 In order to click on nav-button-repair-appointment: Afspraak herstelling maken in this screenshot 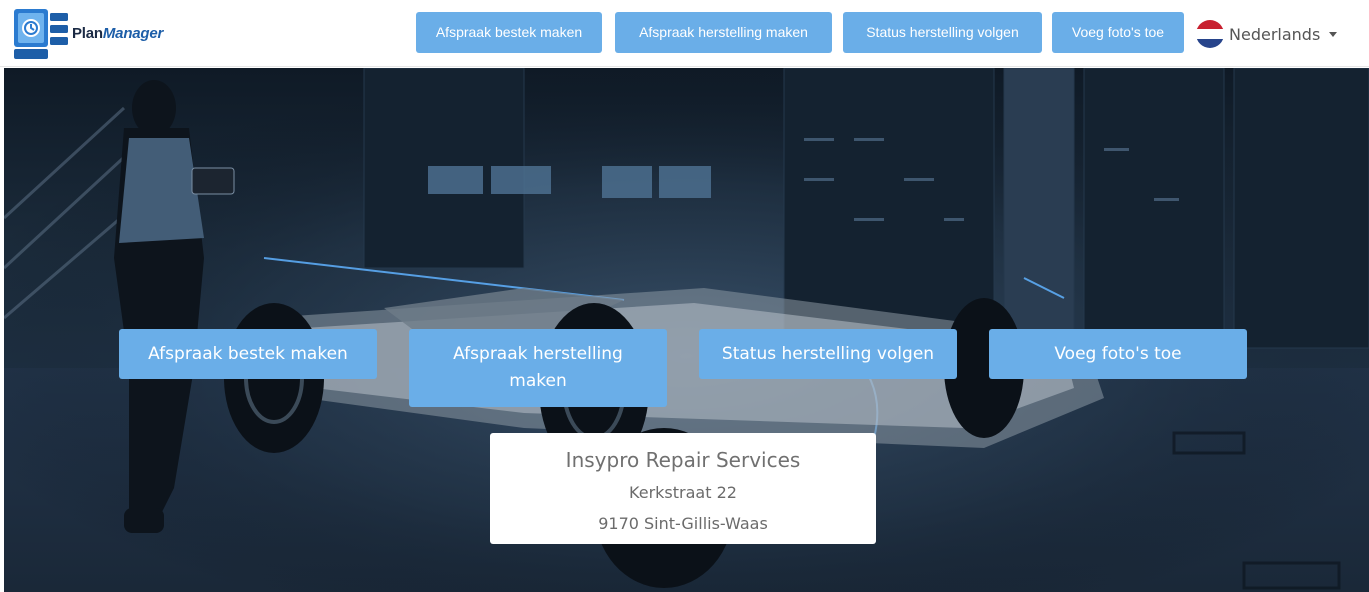, I will do `click(723, 32)`.